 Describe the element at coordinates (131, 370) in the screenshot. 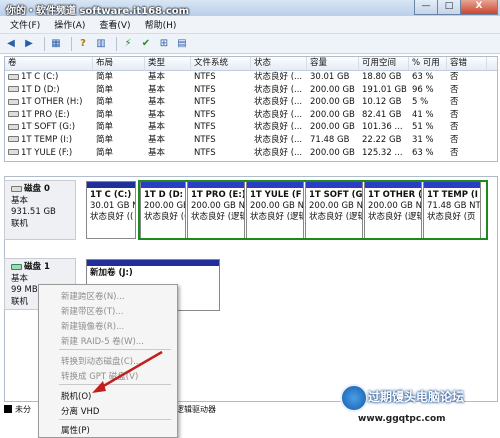

I see `arrow-shaft` at that location.